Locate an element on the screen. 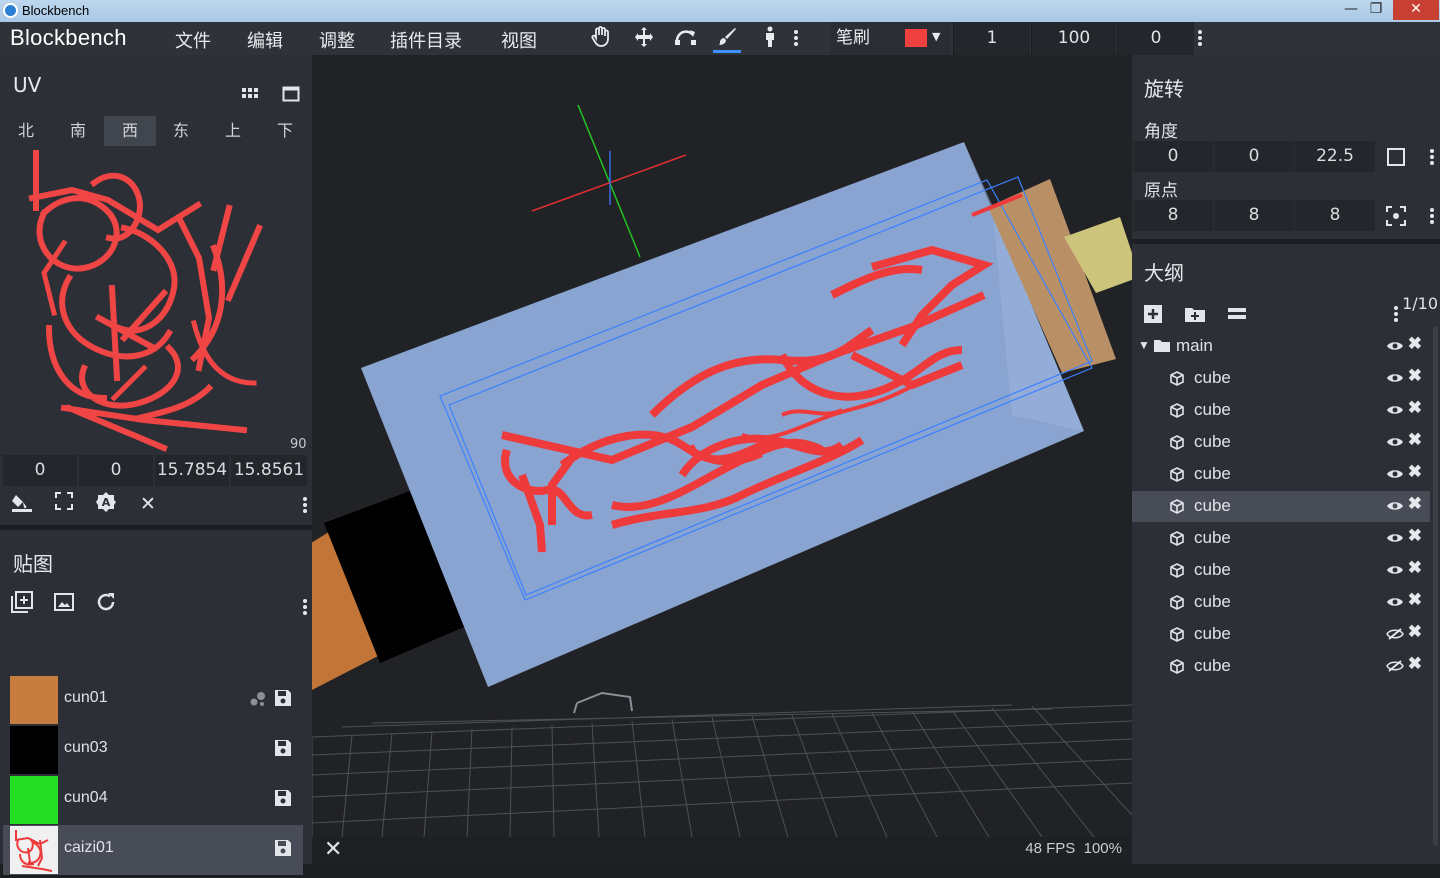  textures-more-icon is located at coordinates (305, 607).